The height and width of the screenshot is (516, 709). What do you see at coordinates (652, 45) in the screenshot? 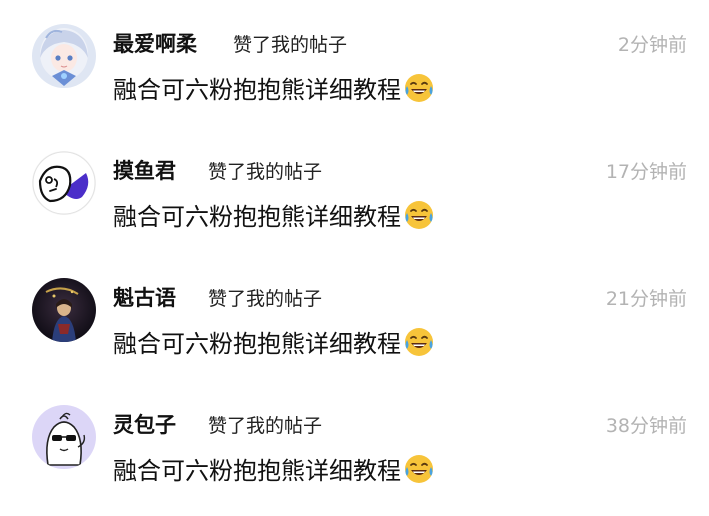
I see `timestamp: 2分钟前` at bounding box center [652, 45].